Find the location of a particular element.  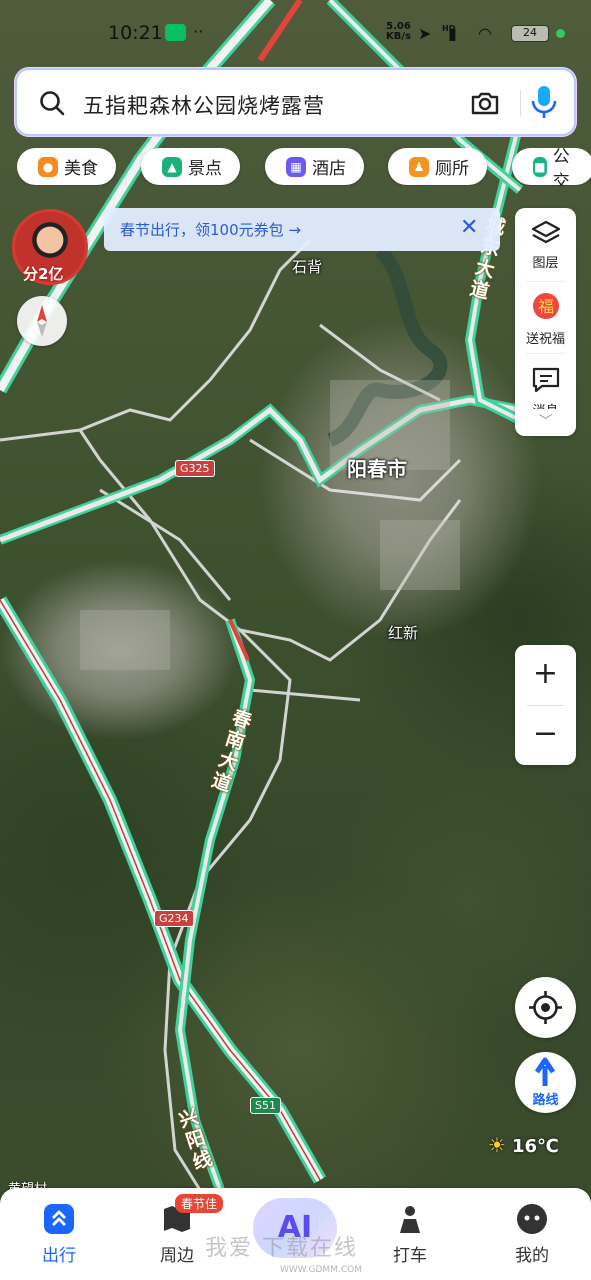

blessing-button: 福 送祝福 is located at coordinates (545, 318).